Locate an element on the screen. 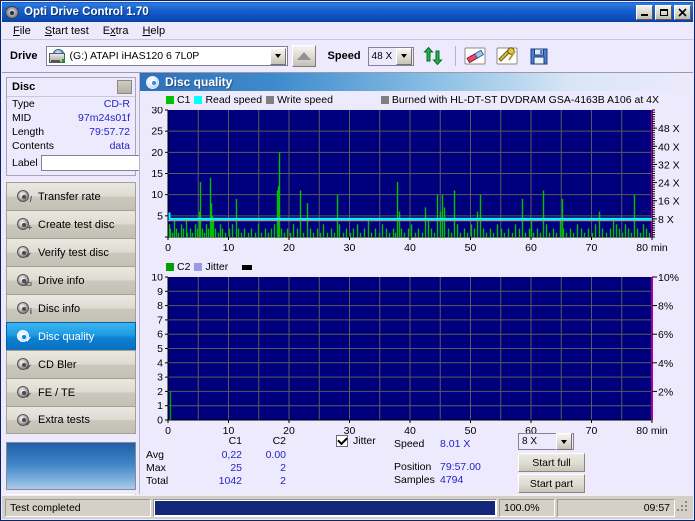 The height and width of the screenshot is (521, 695). legend-swatch-burned-with is located at coordinates (384, 100).